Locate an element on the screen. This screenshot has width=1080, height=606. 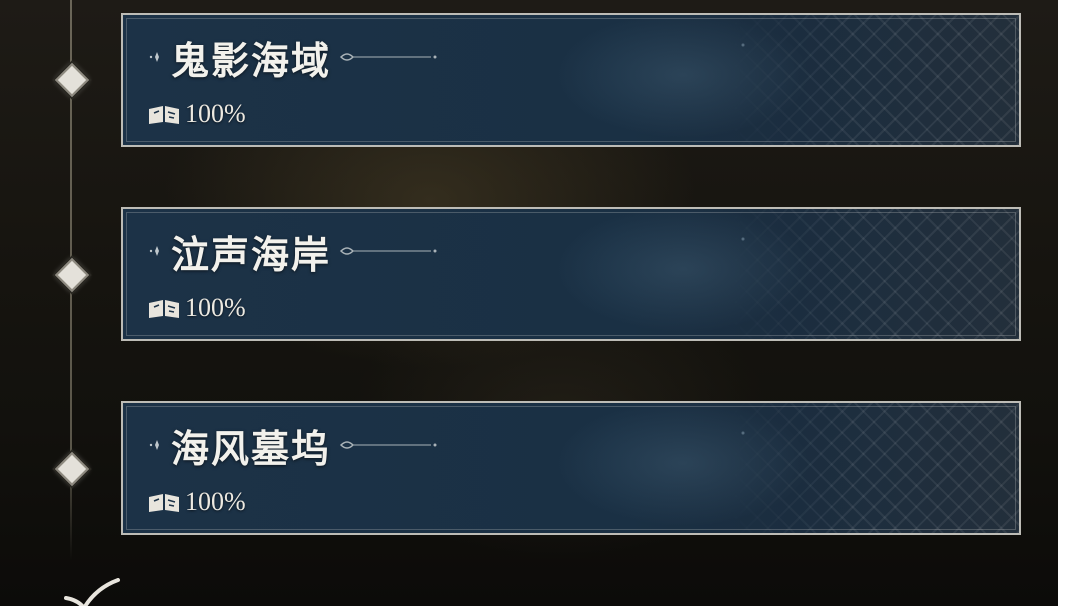
region-title-row: 海风墓坞 is located at coordinates (294, 445).